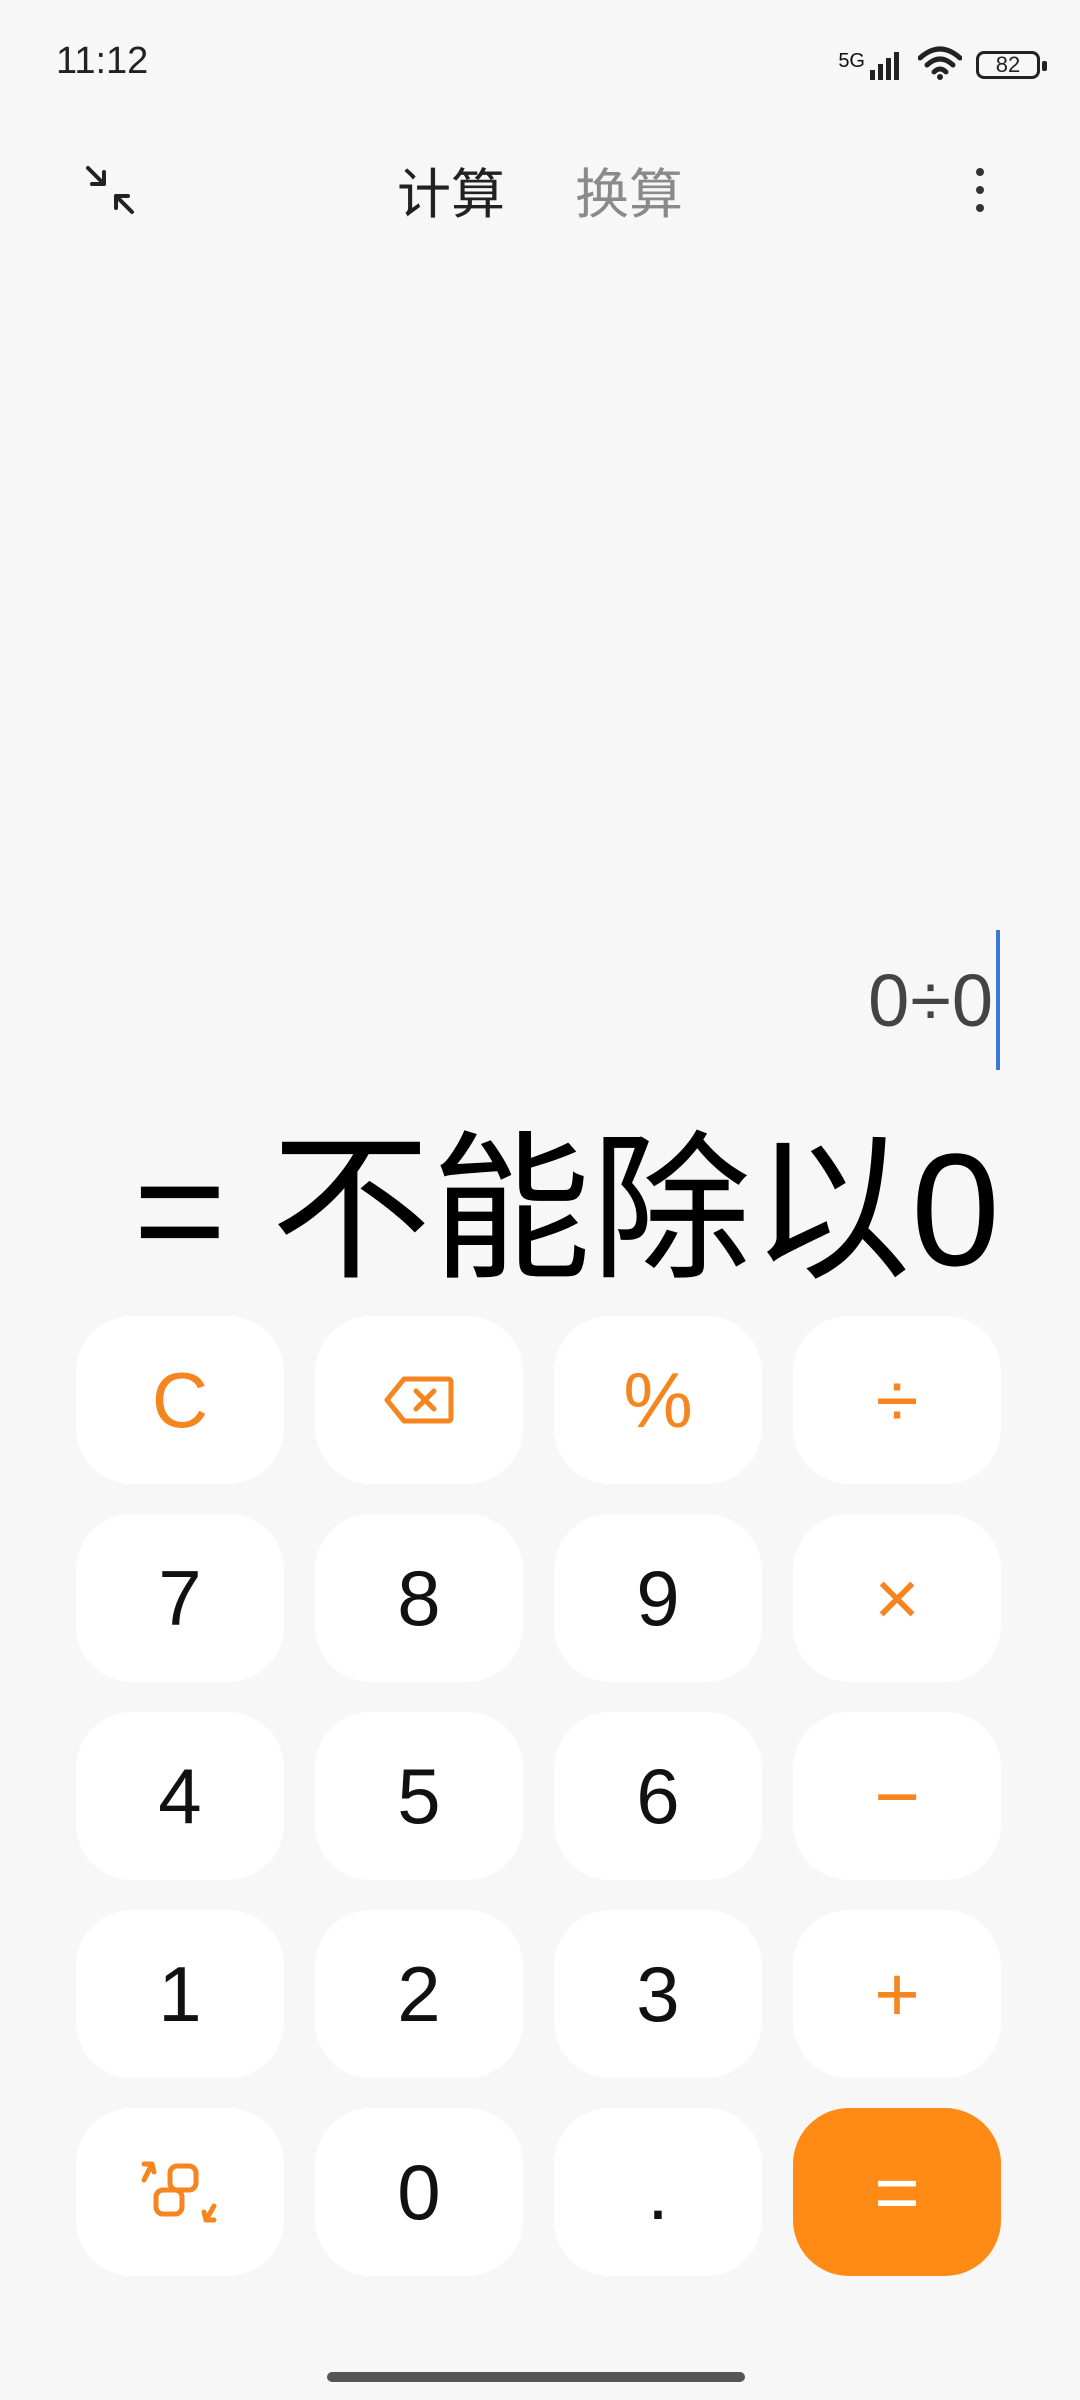 The height and width of the screenshot is (2400, 1080). What do you see at coordinates (540, 60) in the screenshot?
I see `status-bar: 11:12 5G 82` at bounding box center [540, 60].